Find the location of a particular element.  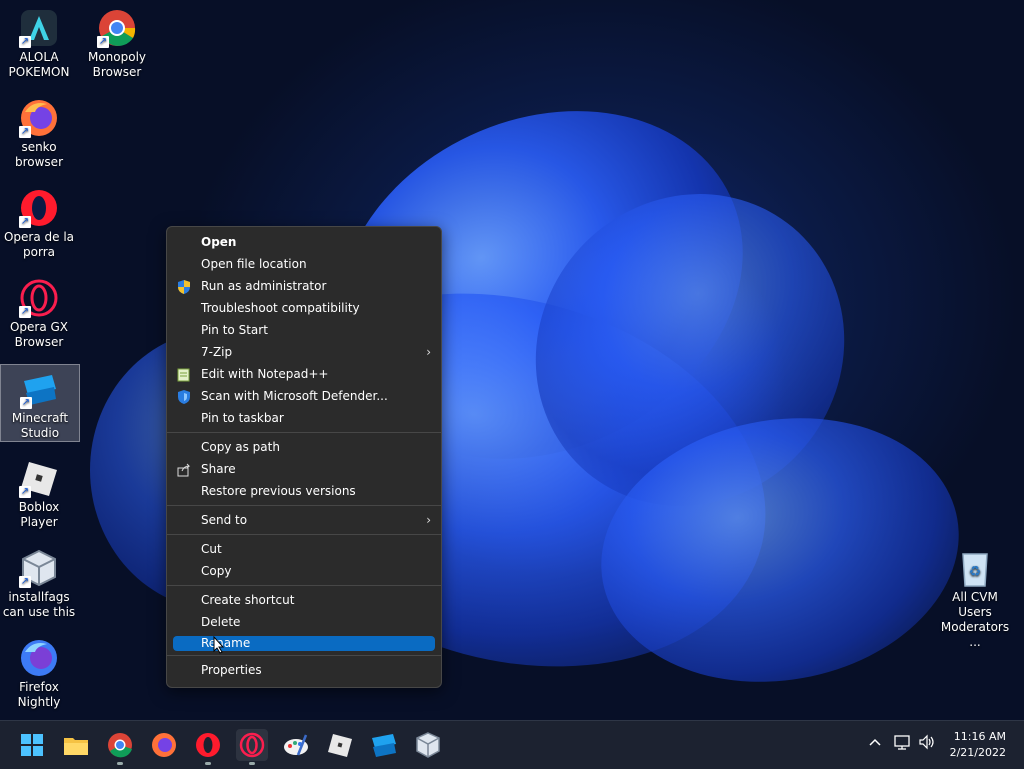

menu-item-open: Open is located at coordinates (304, 242).